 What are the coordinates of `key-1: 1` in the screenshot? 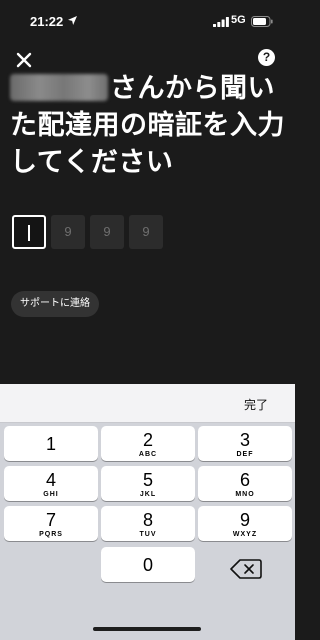 It's located at (51, 443).